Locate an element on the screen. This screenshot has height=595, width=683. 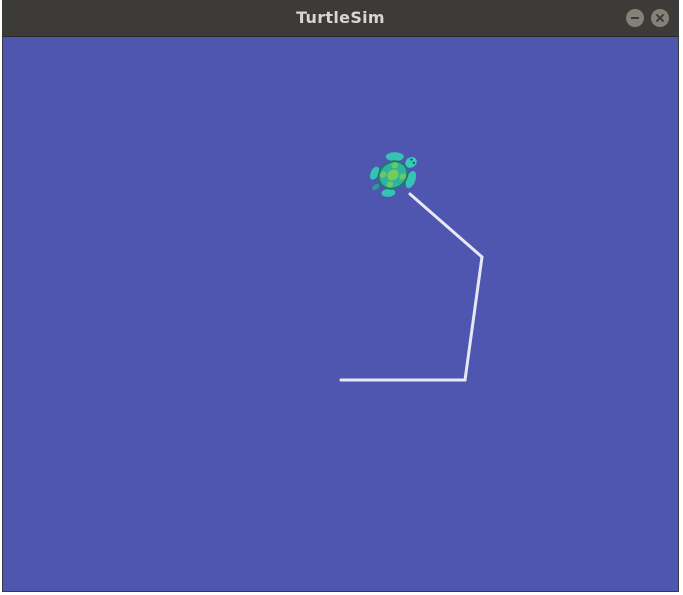
window-title: TurtleSim is located at coordinates (340, 17).